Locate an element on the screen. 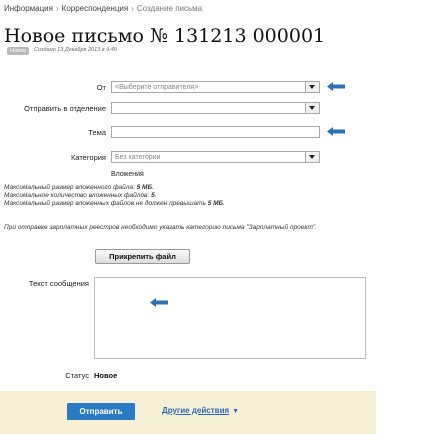 This screenshot has height=434, width=424. attachments-title: Вложения is located at coordinates (127, 174).